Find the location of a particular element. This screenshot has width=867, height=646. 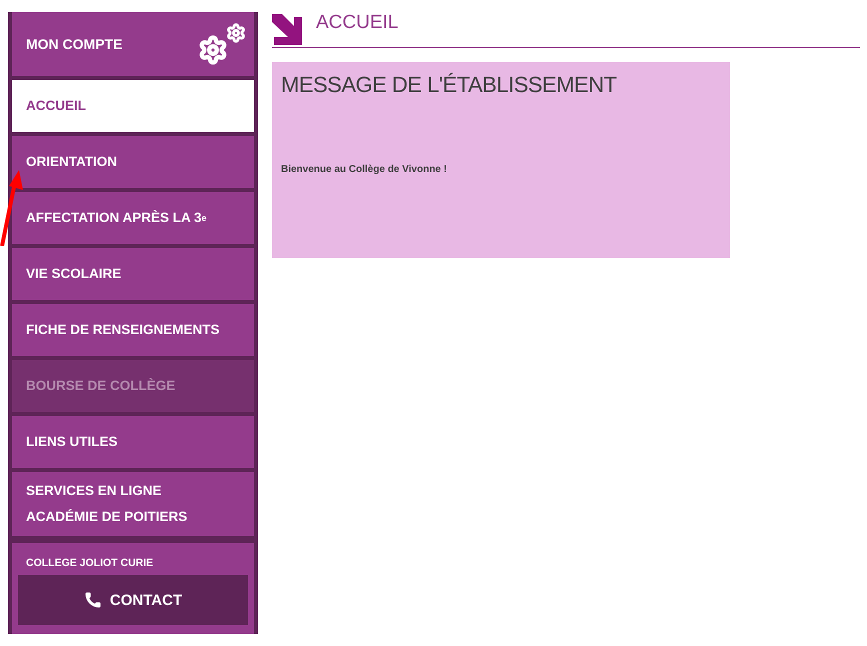

page-title: ACCUEIL is located at coordinates (357, 23).